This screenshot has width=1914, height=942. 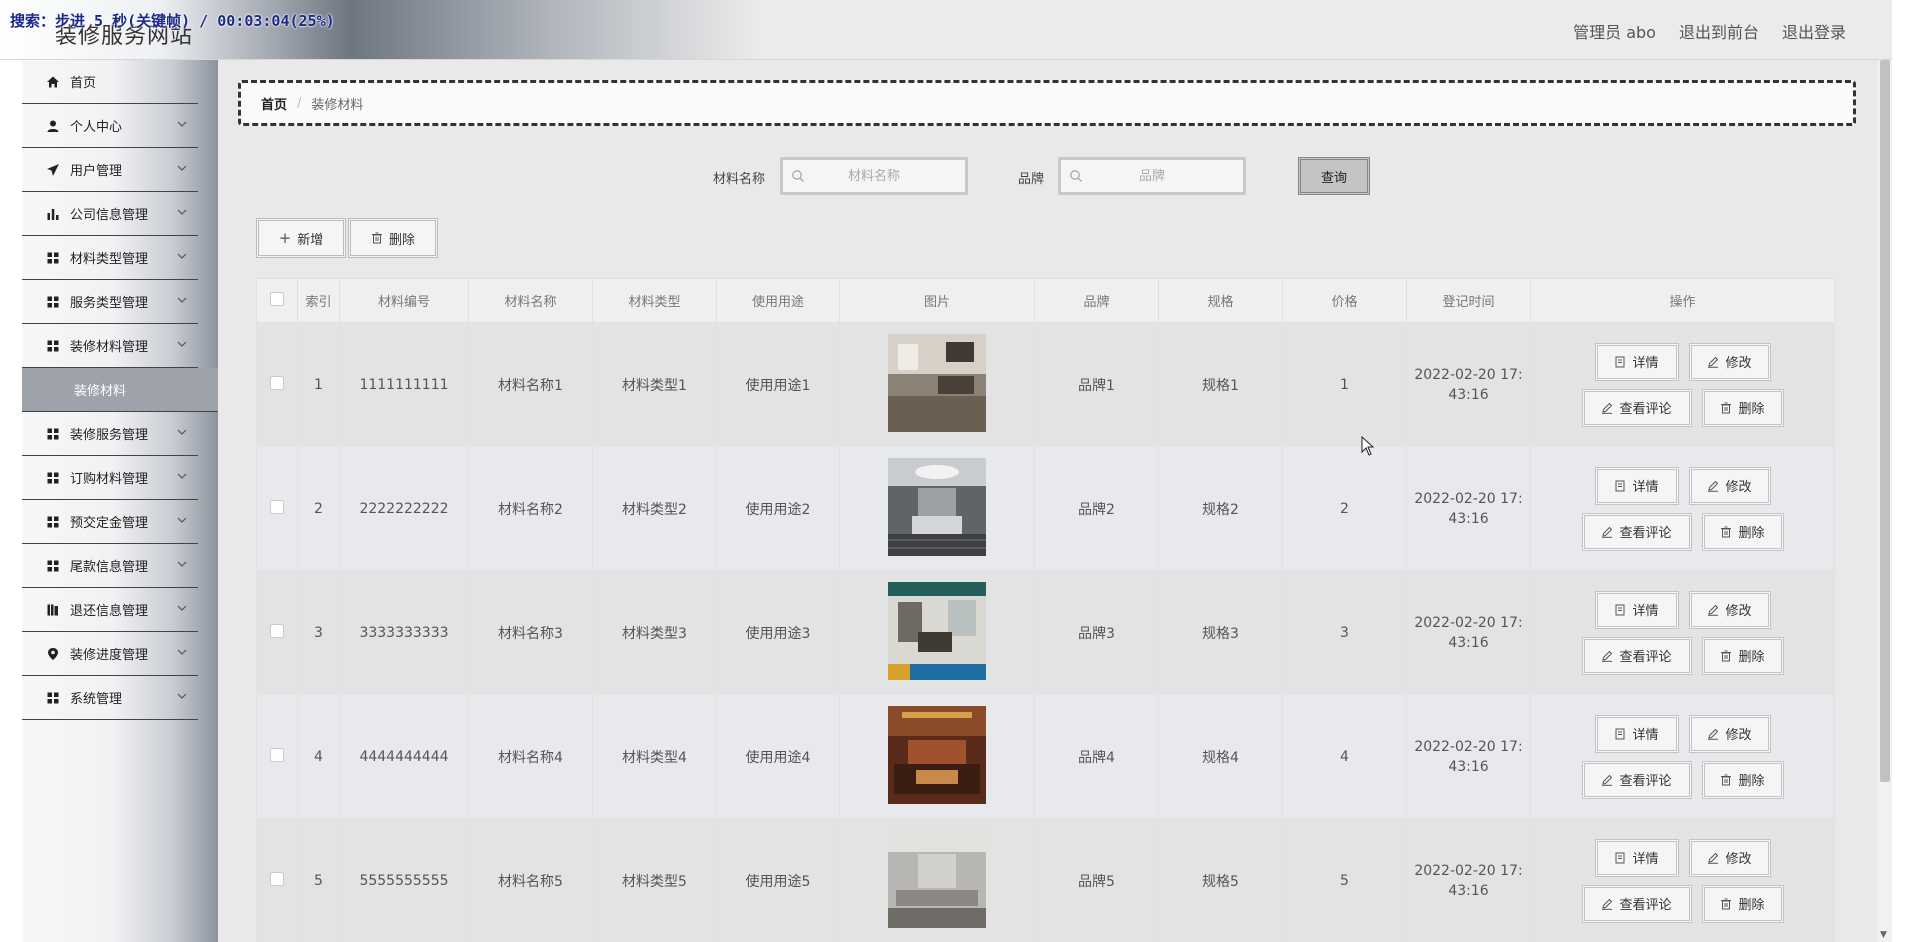 I want to click on sidebar-item: 装修服务管理, so click(x=110, y=434).